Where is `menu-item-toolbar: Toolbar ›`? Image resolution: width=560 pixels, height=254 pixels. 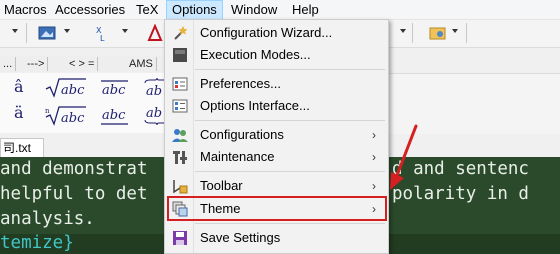
menu-item-toolbar: Toolbar › is located at coordinates (276, 186).